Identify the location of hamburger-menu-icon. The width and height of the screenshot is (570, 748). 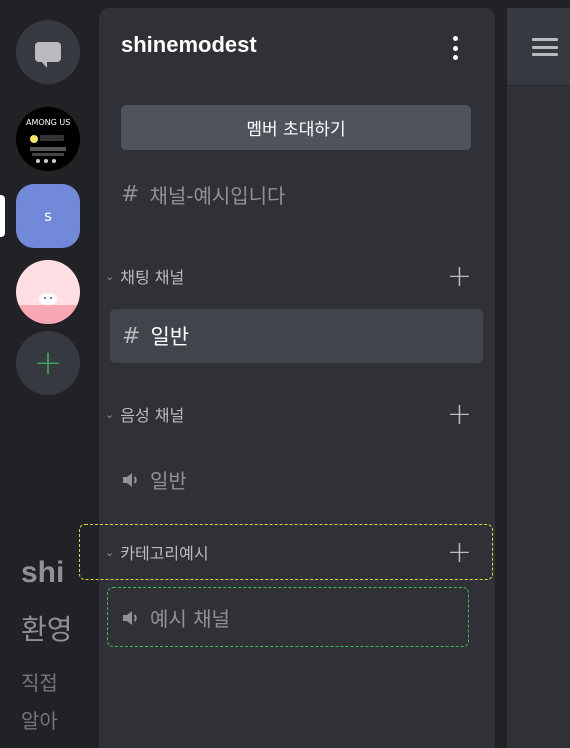
(545, 47).